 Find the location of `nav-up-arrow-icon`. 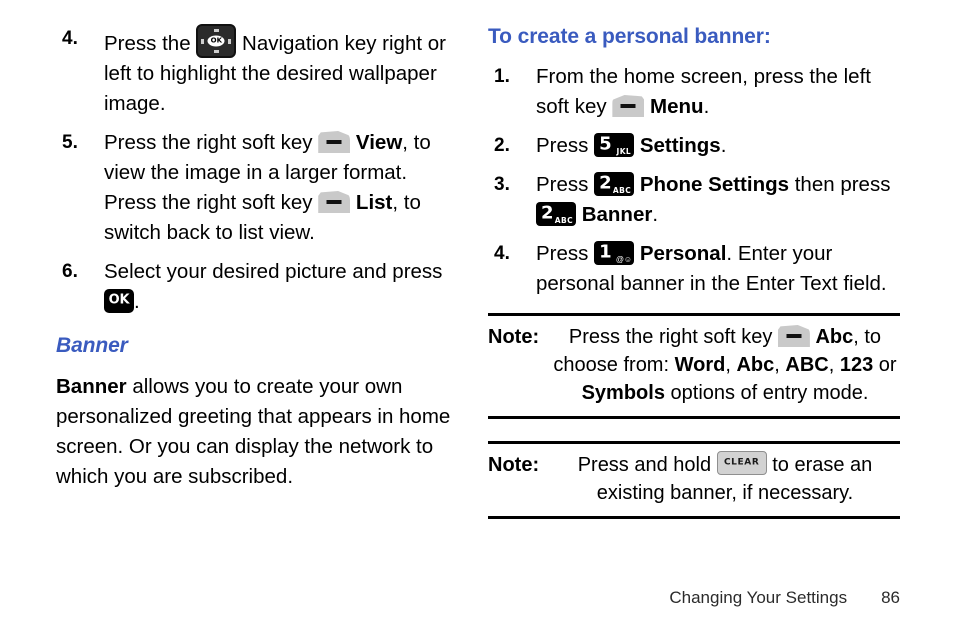

nav-up-arrow-icon is located at coordinates (216, 30).